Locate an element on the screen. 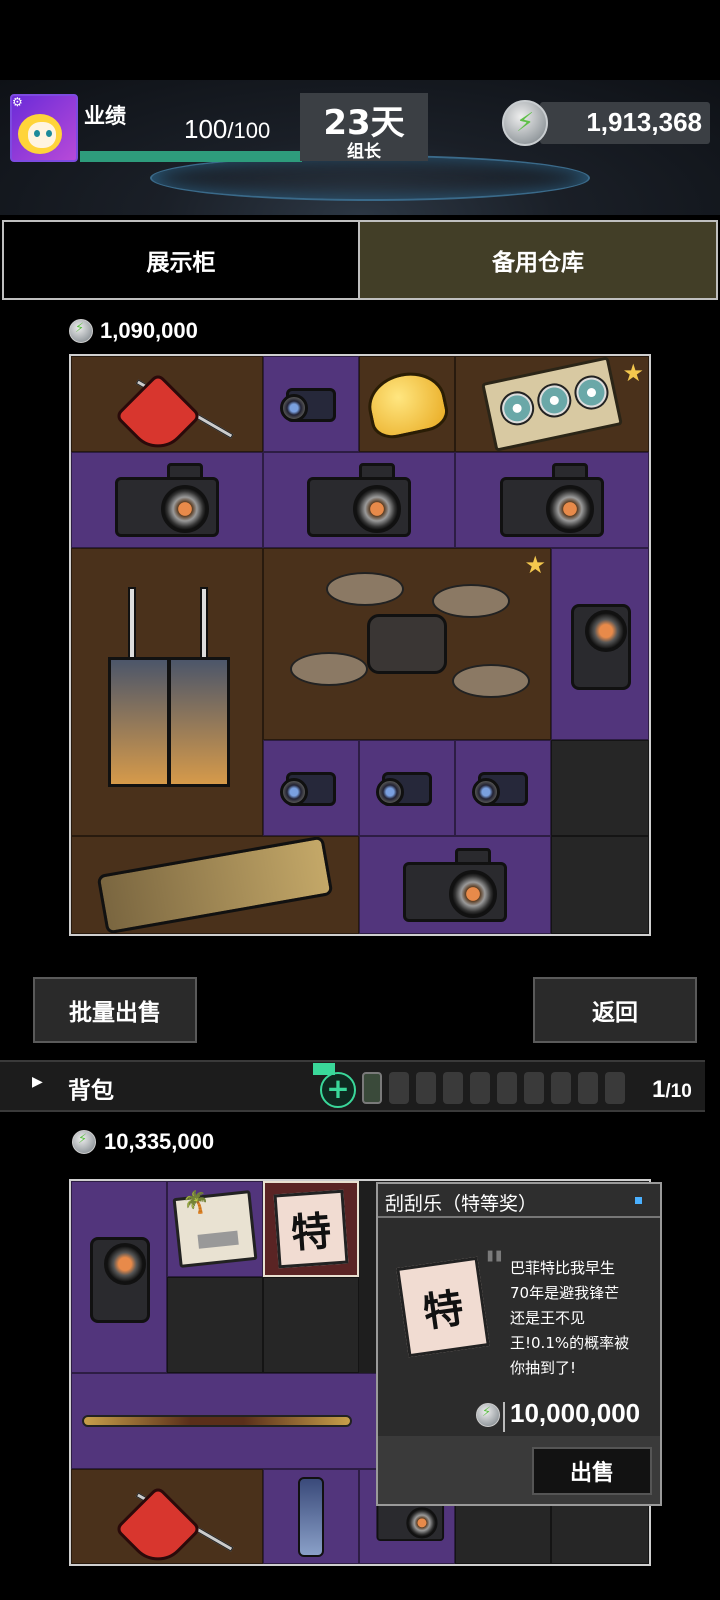  tab-backup-warehouse: 备用仓库 is located at coordinates (539, 260).